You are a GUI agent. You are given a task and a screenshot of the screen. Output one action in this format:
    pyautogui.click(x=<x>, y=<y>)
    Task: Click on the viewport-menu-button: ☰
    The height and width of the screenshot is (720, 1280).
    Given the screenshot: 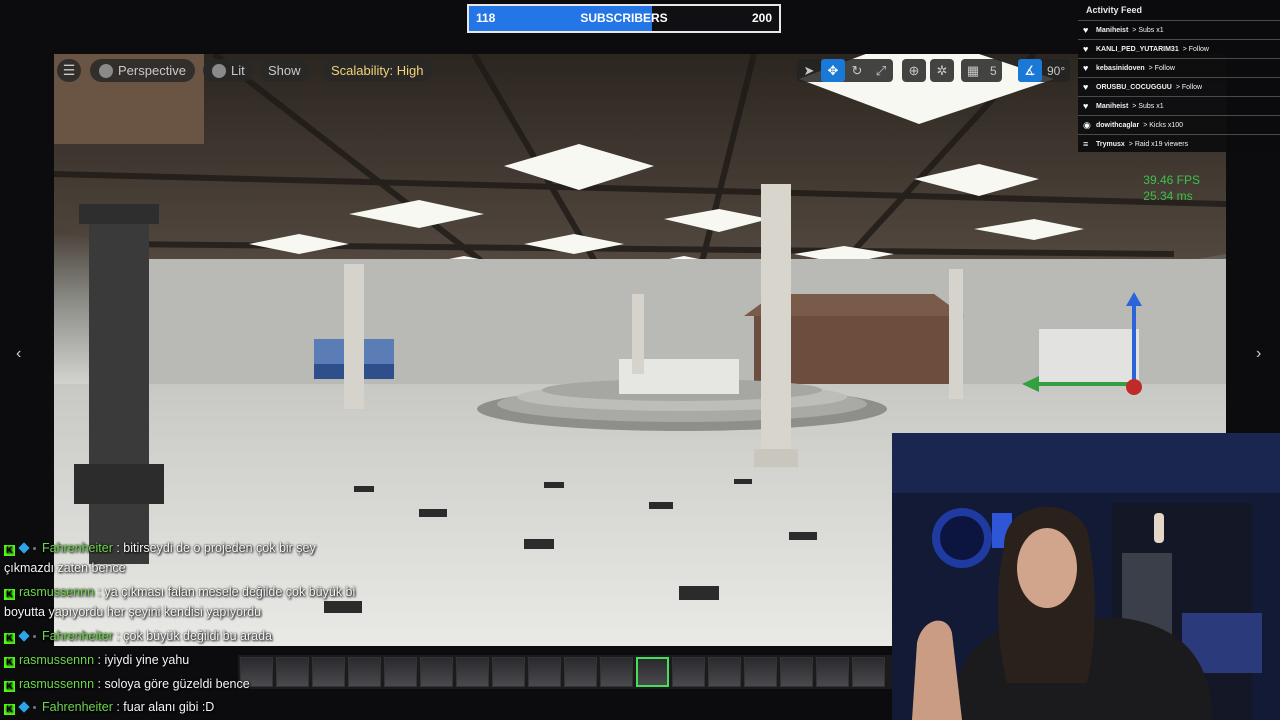 What is the action you would take?
    pyautogui.click(x=69, y=70)
    